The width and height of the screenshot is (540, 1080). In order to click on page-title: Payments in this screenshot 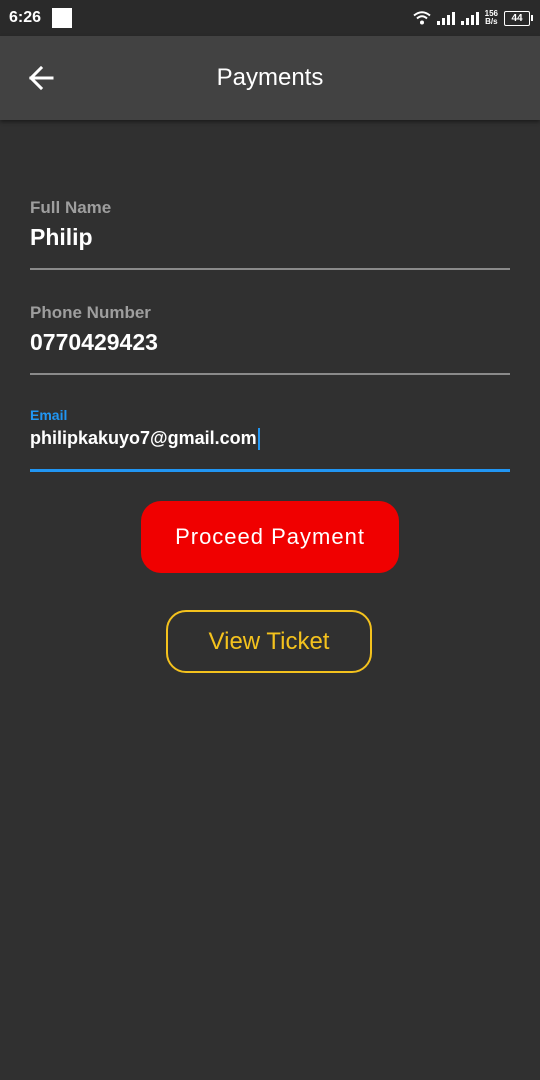, I will do `click(270, 77)`.